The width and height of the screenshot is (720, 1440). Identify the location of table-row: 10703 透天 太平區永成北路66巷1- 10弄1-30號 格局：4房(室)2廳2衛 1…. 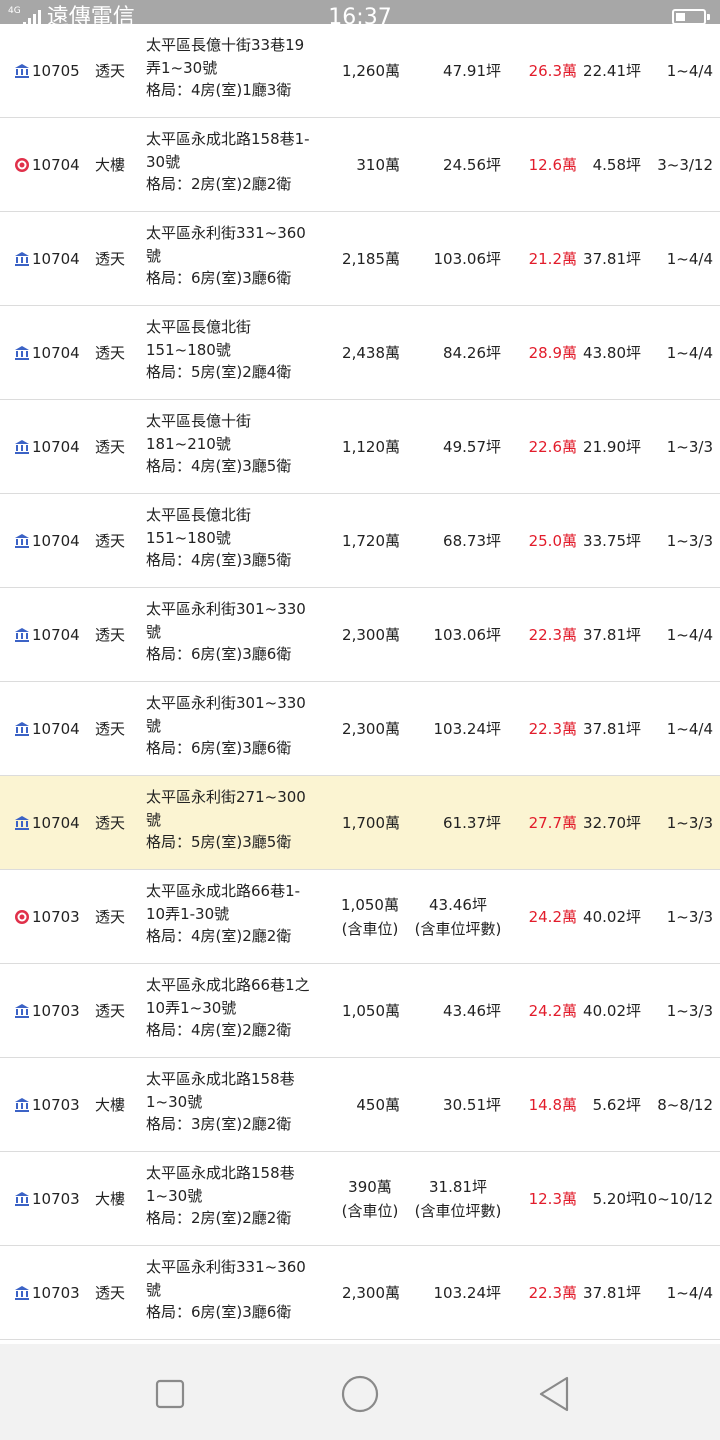
(360, 917).